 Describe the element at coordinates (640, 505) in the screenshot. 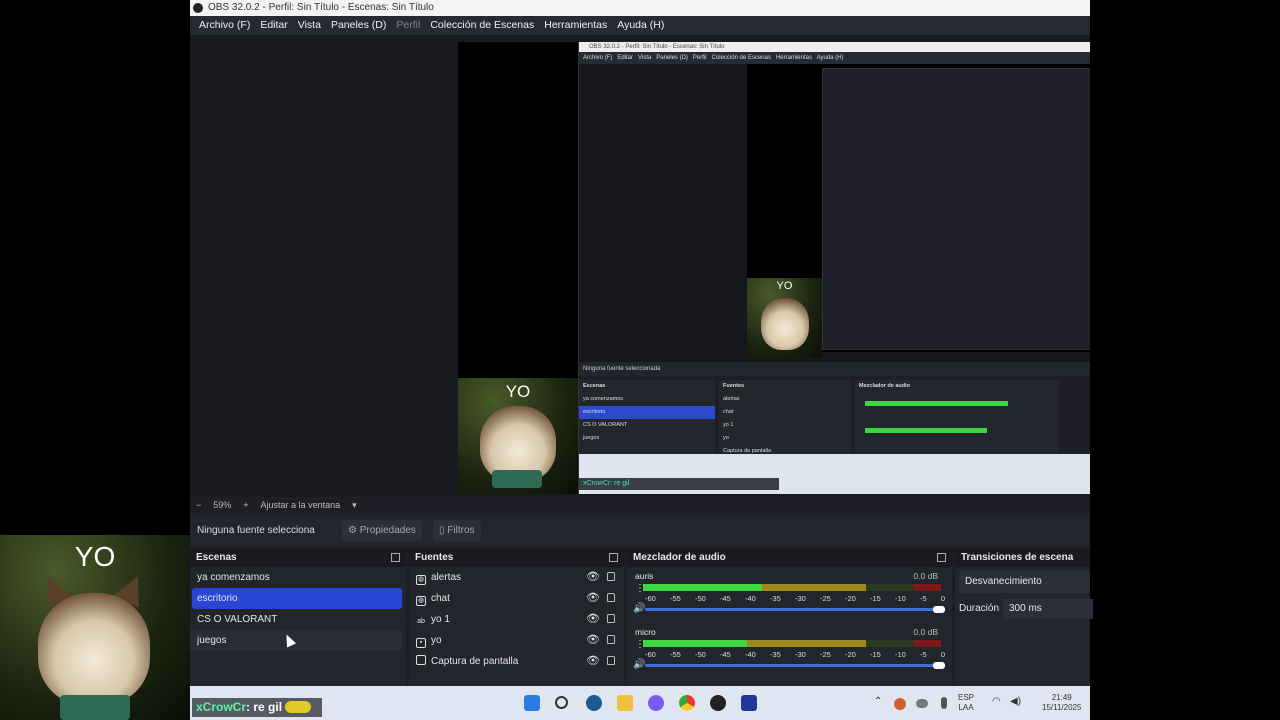

I see `preview-toolbar: − 59% + Ajustar a la ventana ▾` at that location.